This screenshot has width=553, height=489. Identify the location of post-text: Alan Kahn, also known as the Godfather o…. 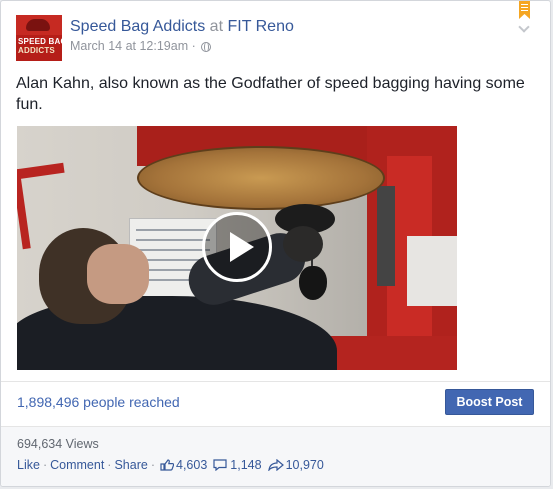
(270, 94).